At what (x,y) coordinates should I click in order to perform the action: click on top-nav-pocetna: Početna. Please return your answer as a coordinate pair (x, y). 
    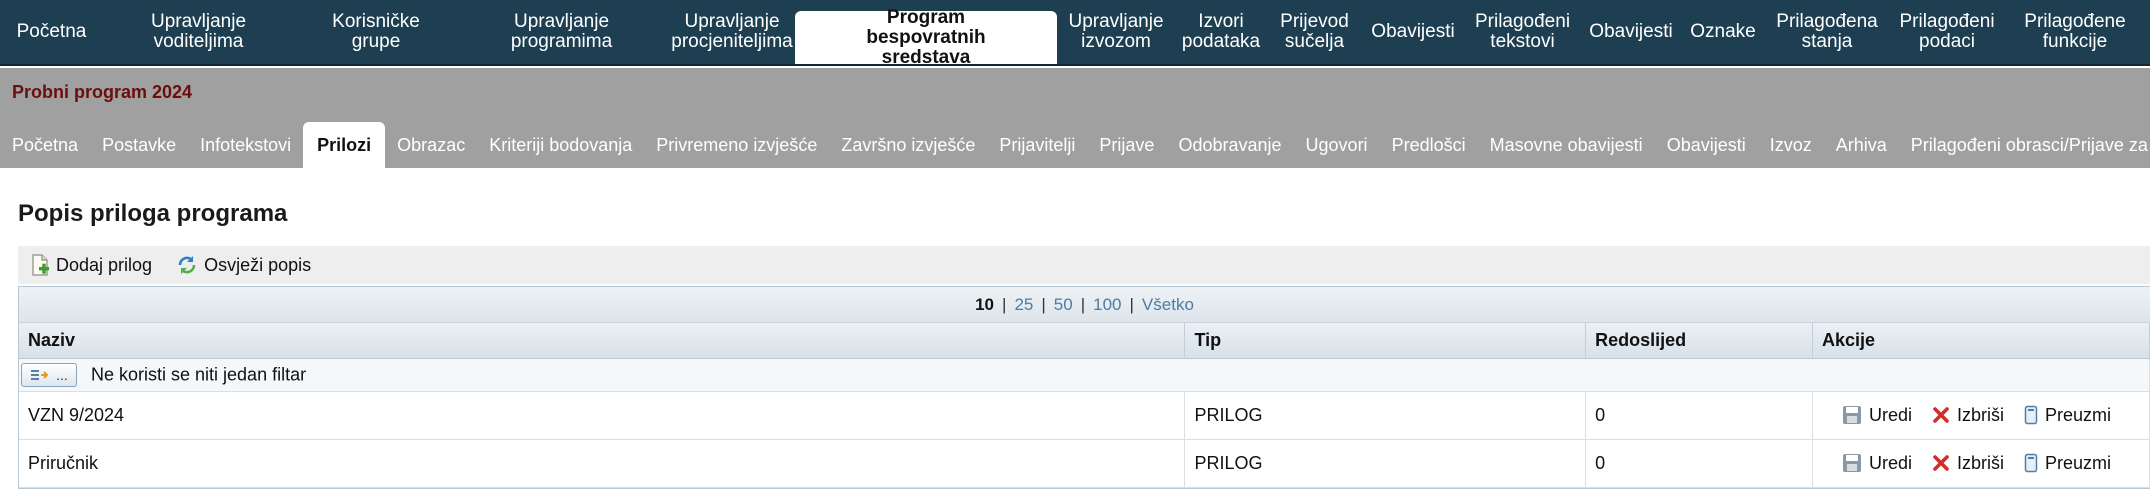
    Looking at the image, I should click on (51, 32).